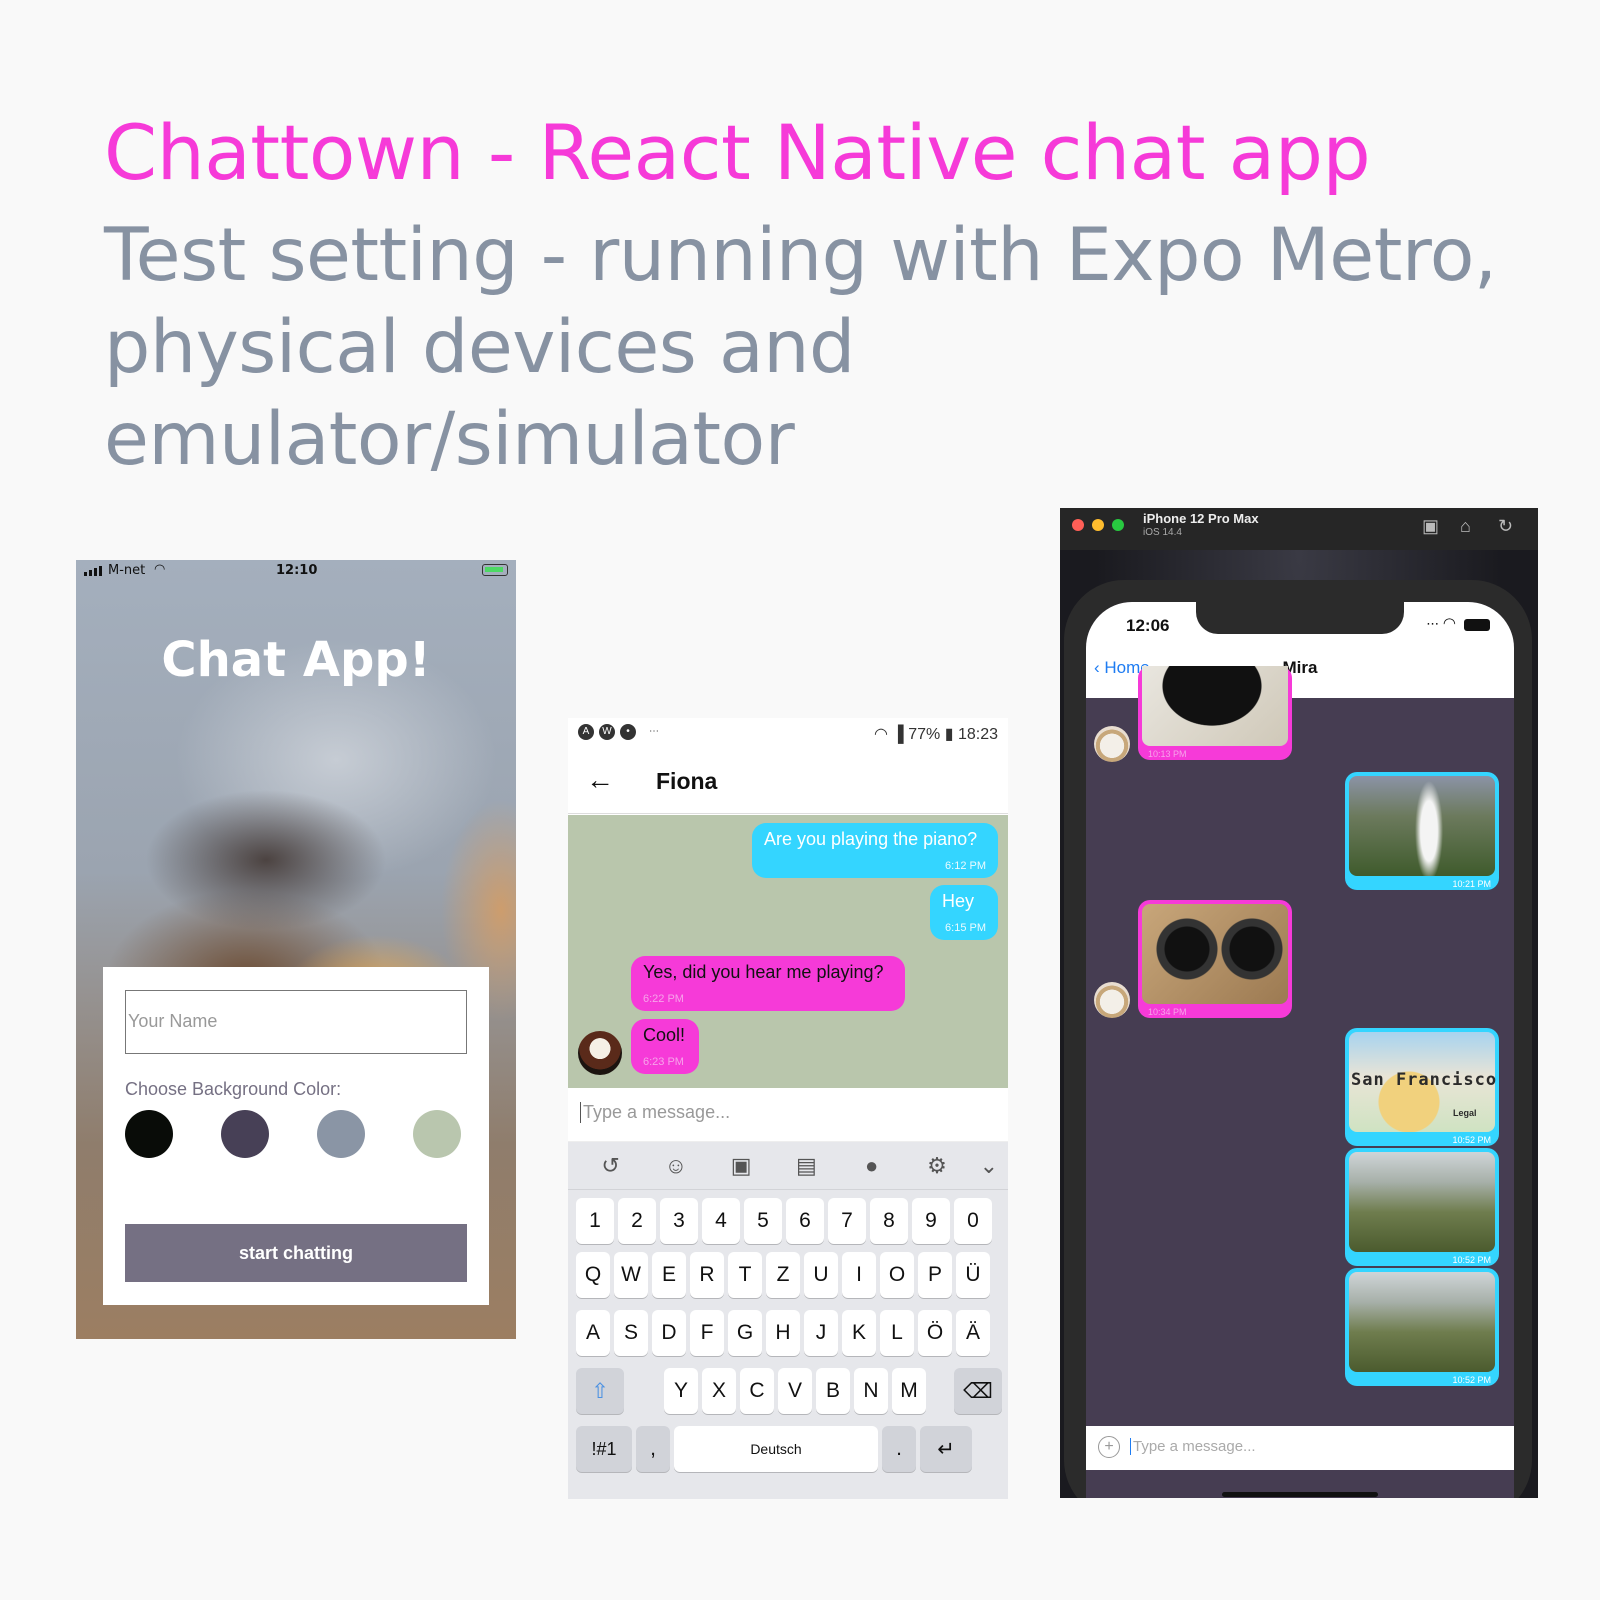  What do you see at coordinates (675, 1166) in the screenshot?
I see `emoji-icon: ☺` at bounding box center [675, 1166].